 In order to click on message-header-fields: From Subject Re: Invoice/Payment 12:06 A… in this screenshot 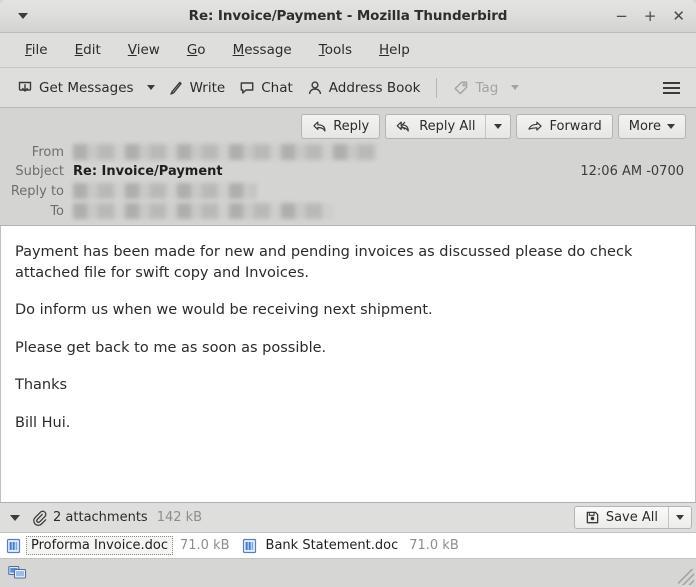, I will do `click(348, 182)`.